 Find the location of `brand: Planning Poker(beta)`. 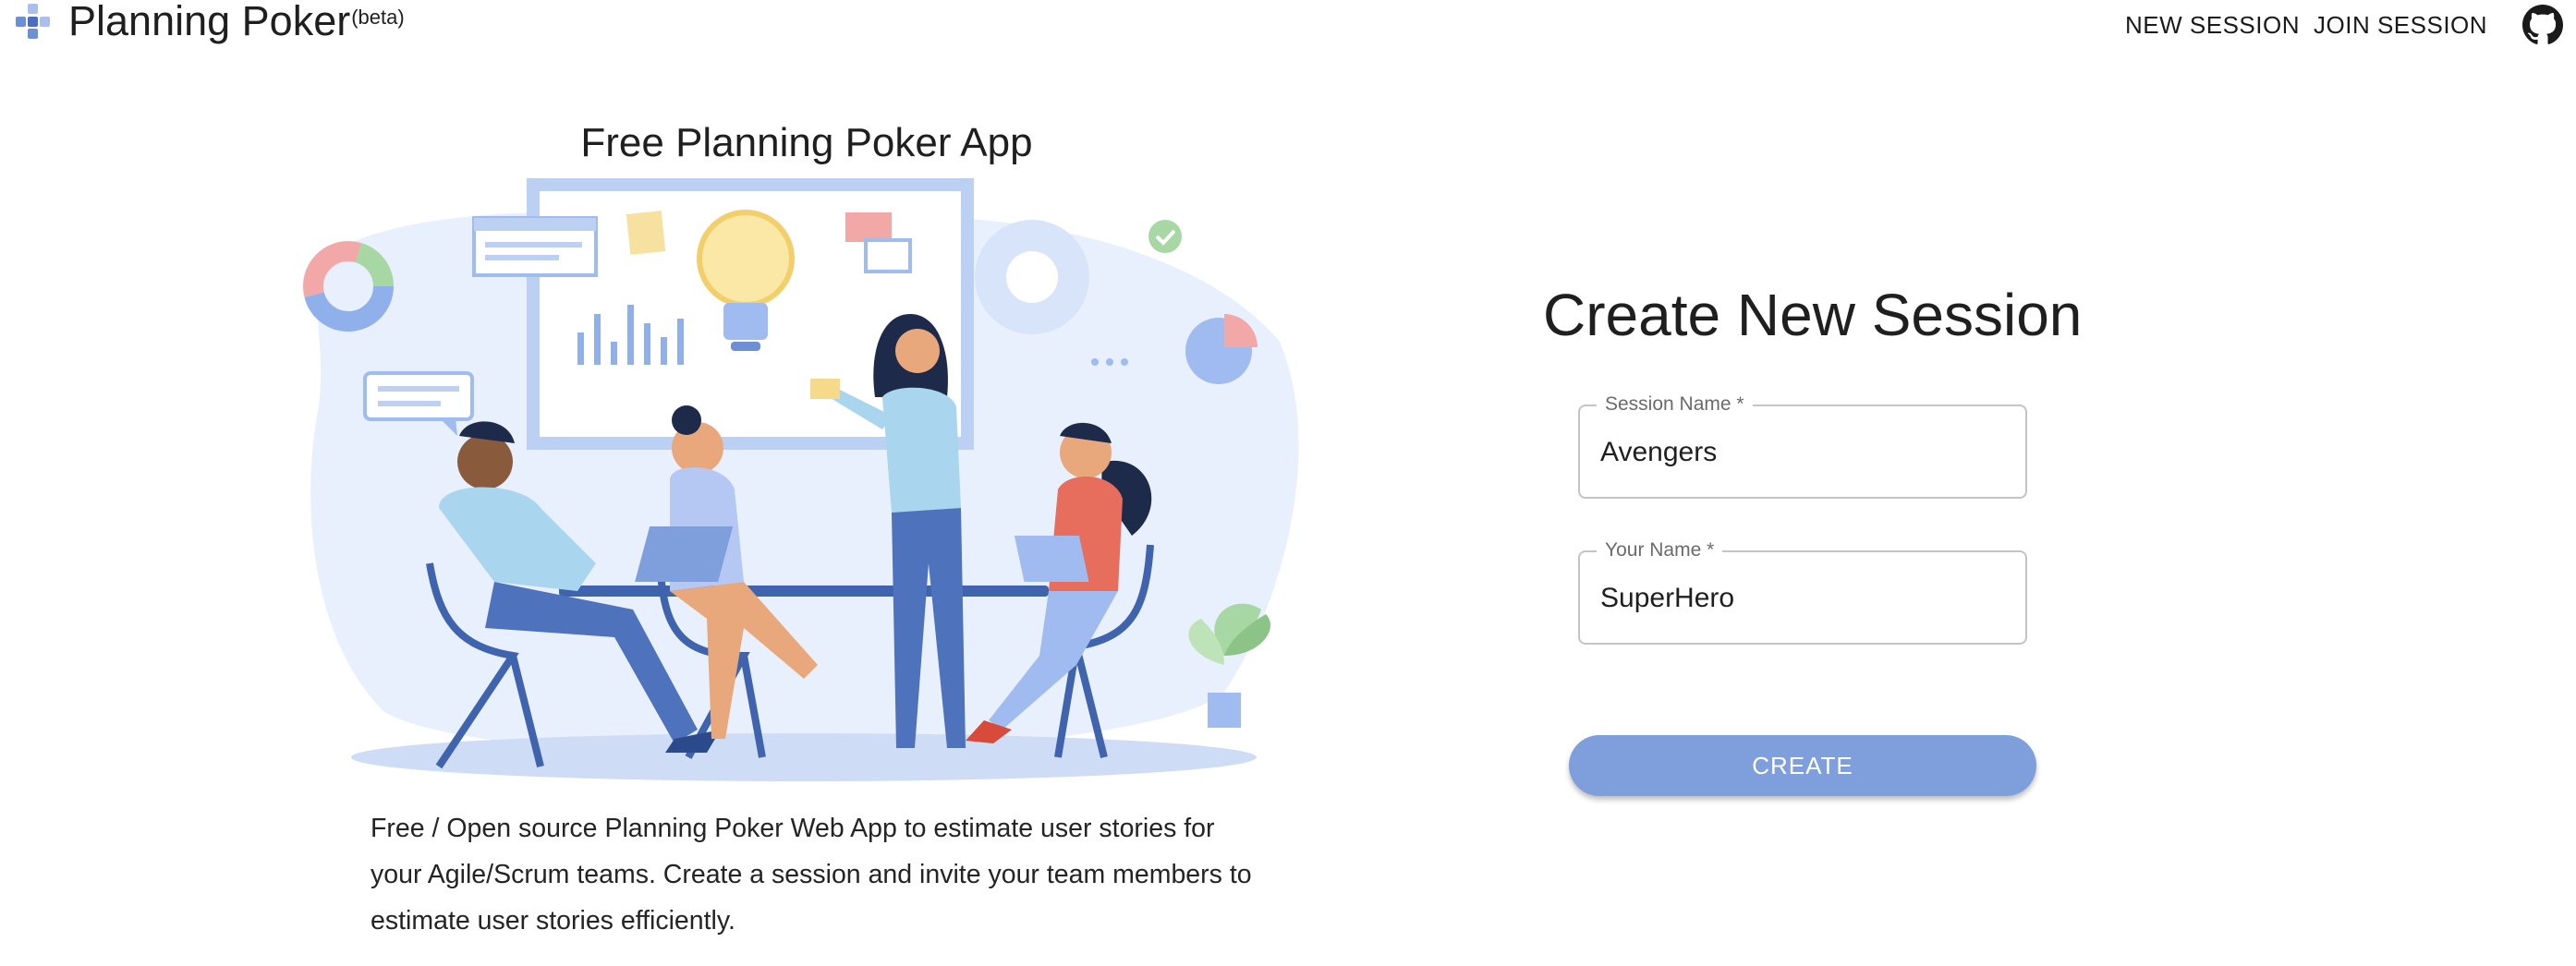

brand: Planning Poker(beta) is located at coordinates (209, 23).